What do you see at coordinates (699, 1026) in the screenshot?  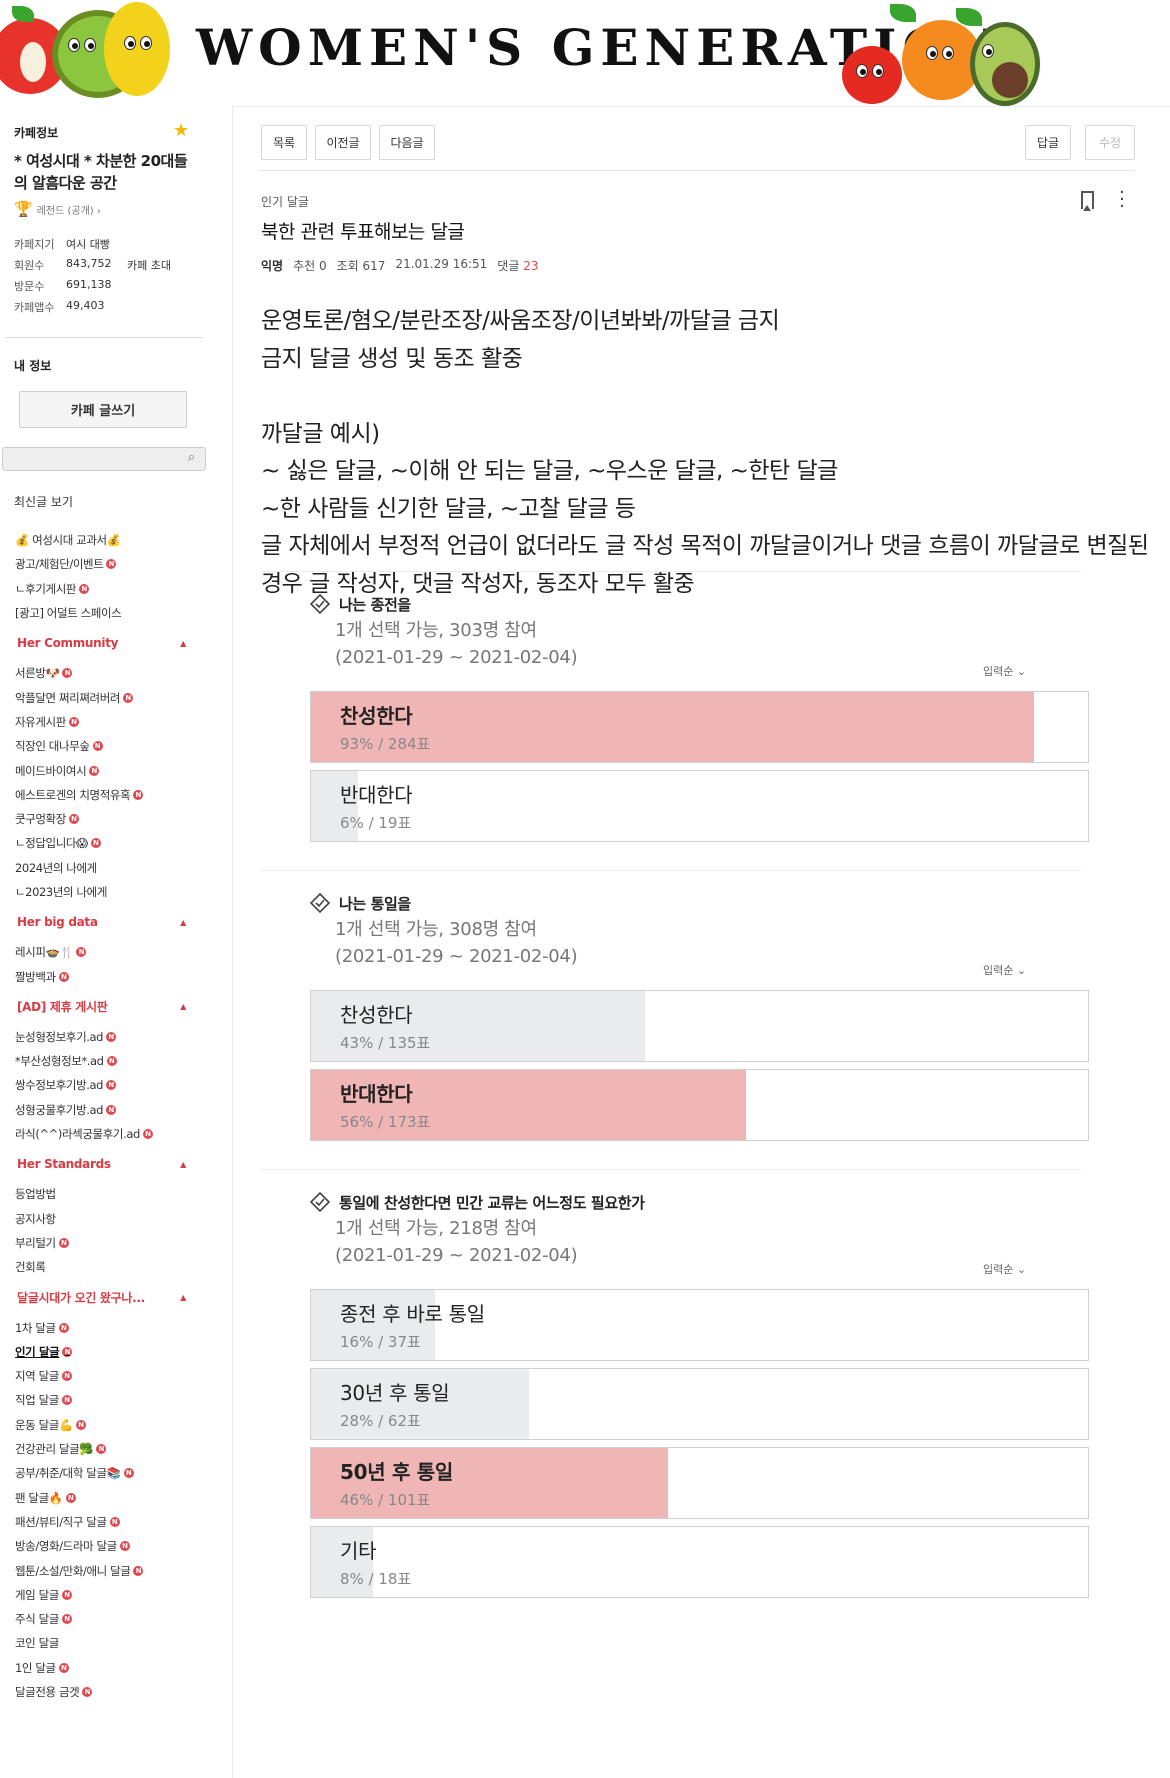 I see `poll-option: 찬성한다 43% / 135표` at bounding box center [699, 1026].